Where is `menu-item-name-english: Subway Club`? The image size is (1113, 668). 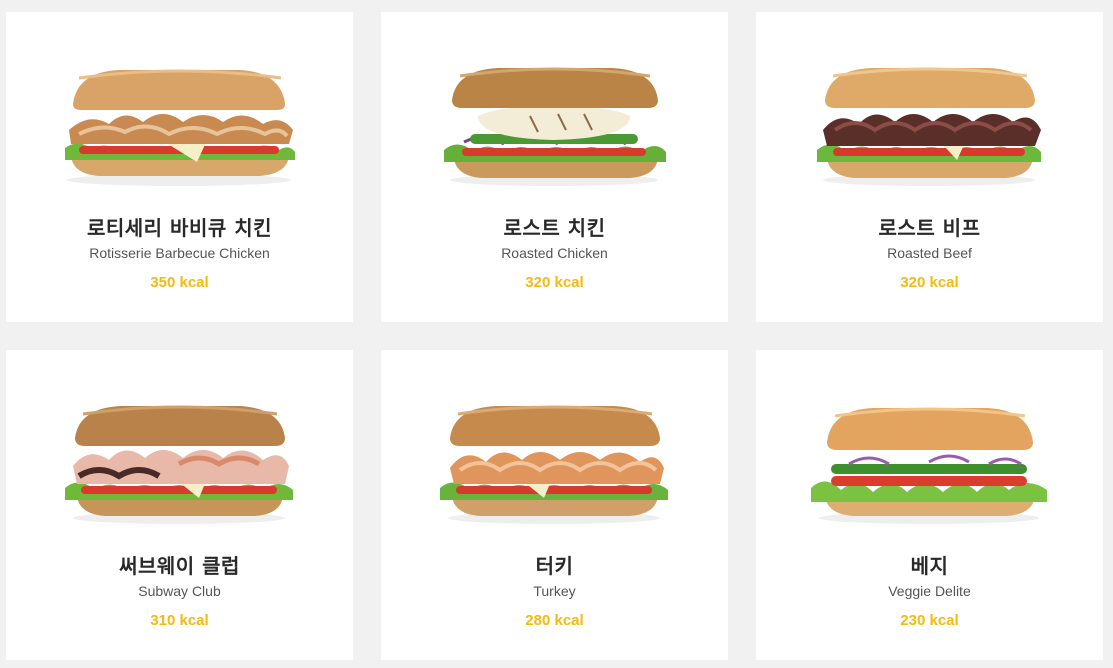
menu-item-name-english: Subway Club is located at coordinates (179, 591).